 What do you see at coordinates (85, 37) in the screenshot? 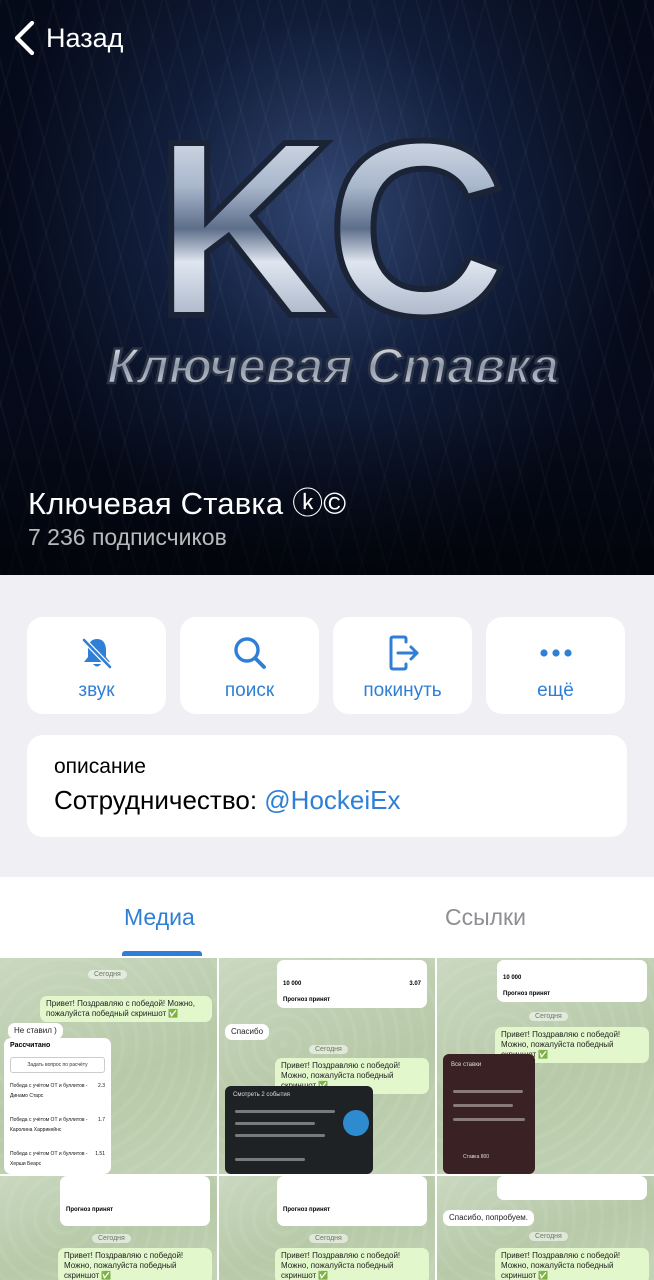
I see `back-label: Назад` at bounding box center [85, 37].